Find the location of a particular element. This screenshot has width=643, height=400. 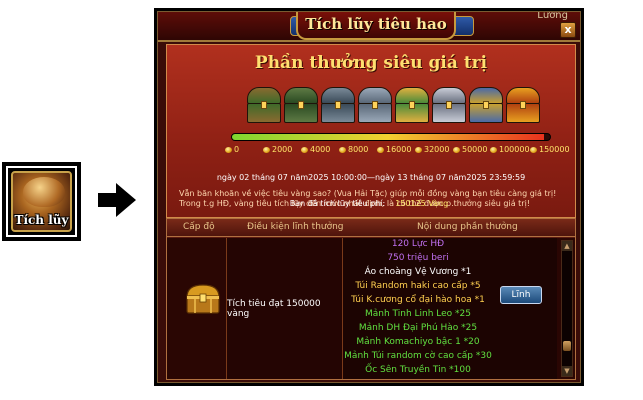

header-level: Cấp độ is located at coordinates (199, 227).